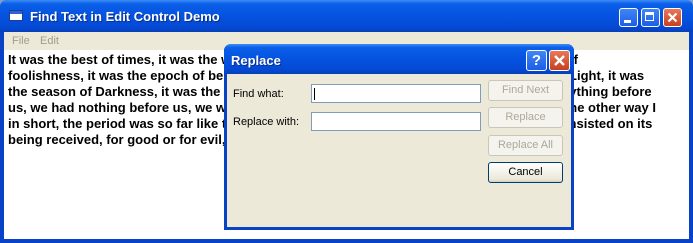  What do you see at coordinates (525, 117) in the screenshot?
I see `replace-button: Replace` at bounding box center [525, 117].